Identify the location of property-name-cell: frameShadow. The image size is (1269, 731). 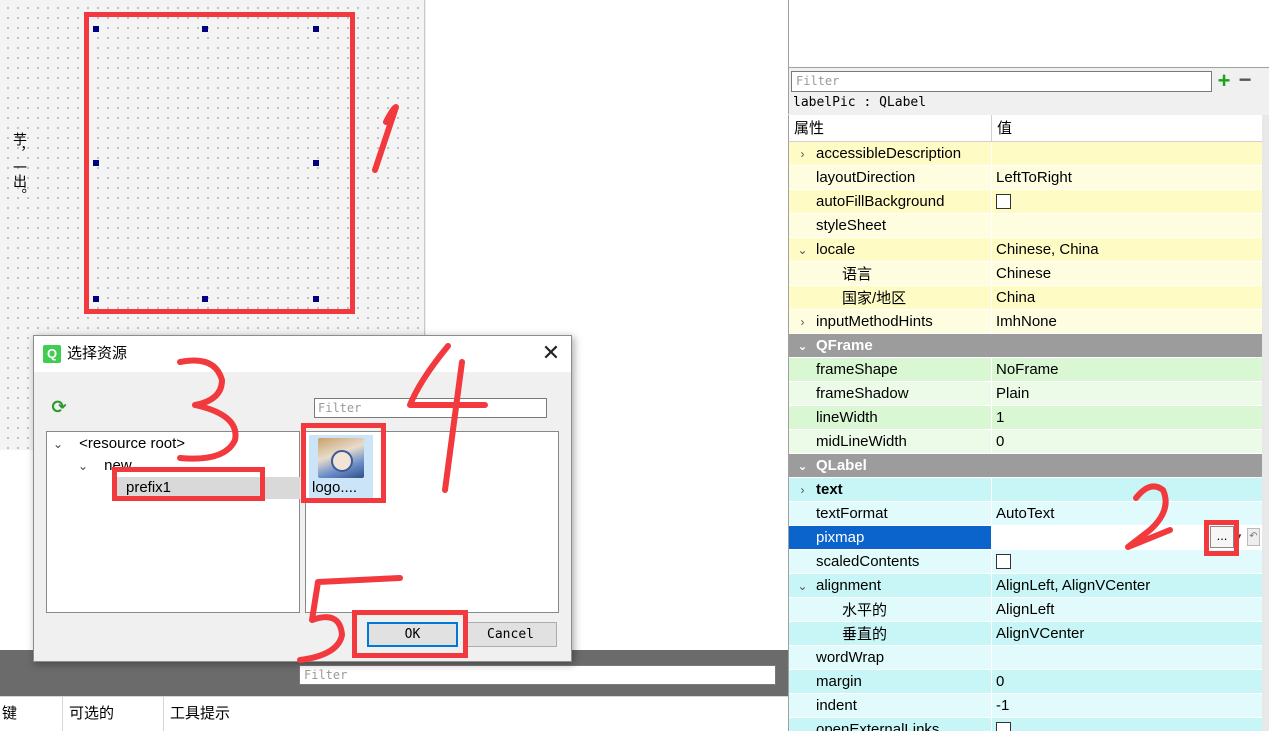
(890, 393).